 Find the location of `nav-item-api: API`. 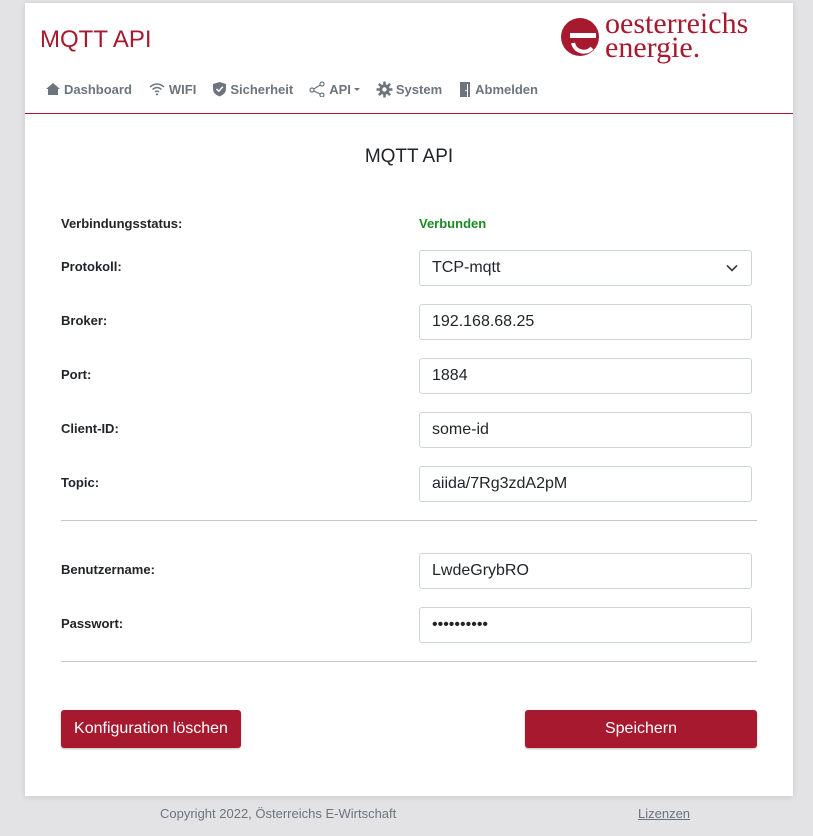

nav-item-api: API is located at coordinates (334, 89).